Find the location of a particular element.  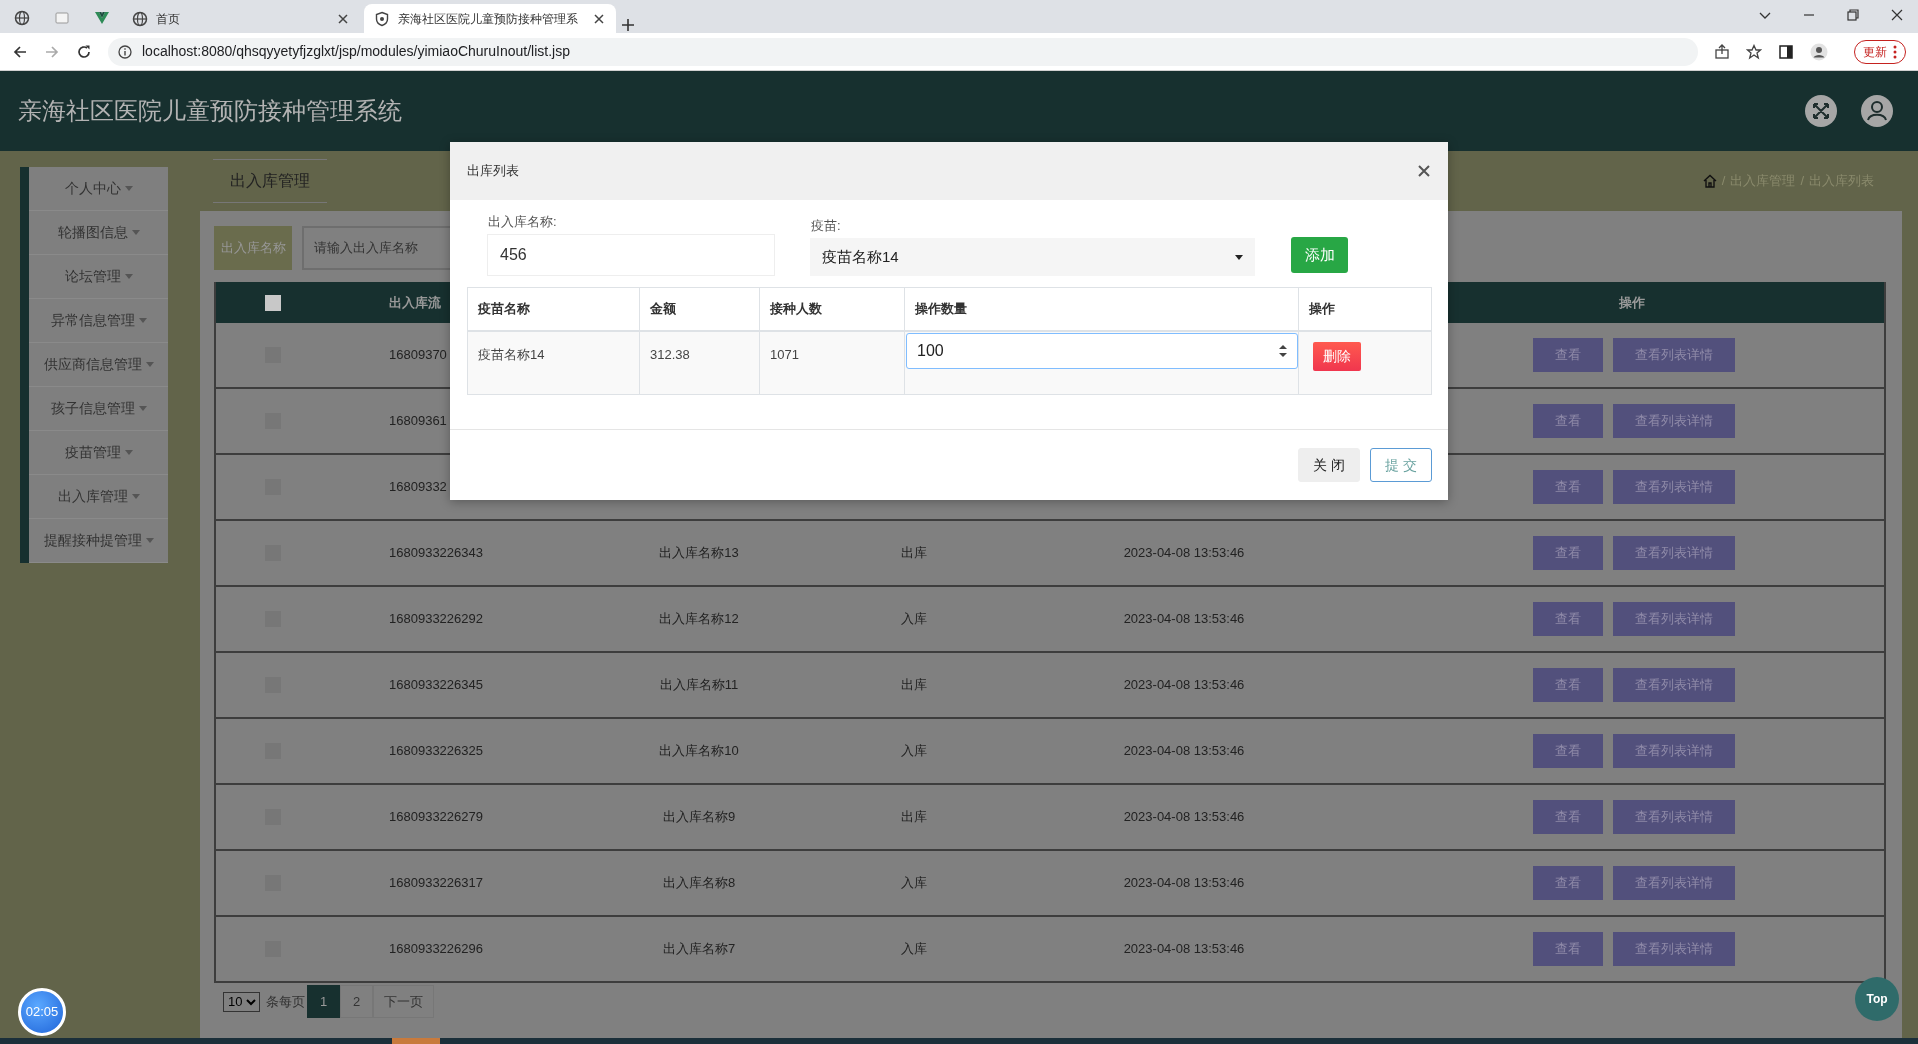

chevron-logo-icon is located at coordinates (102, 18).